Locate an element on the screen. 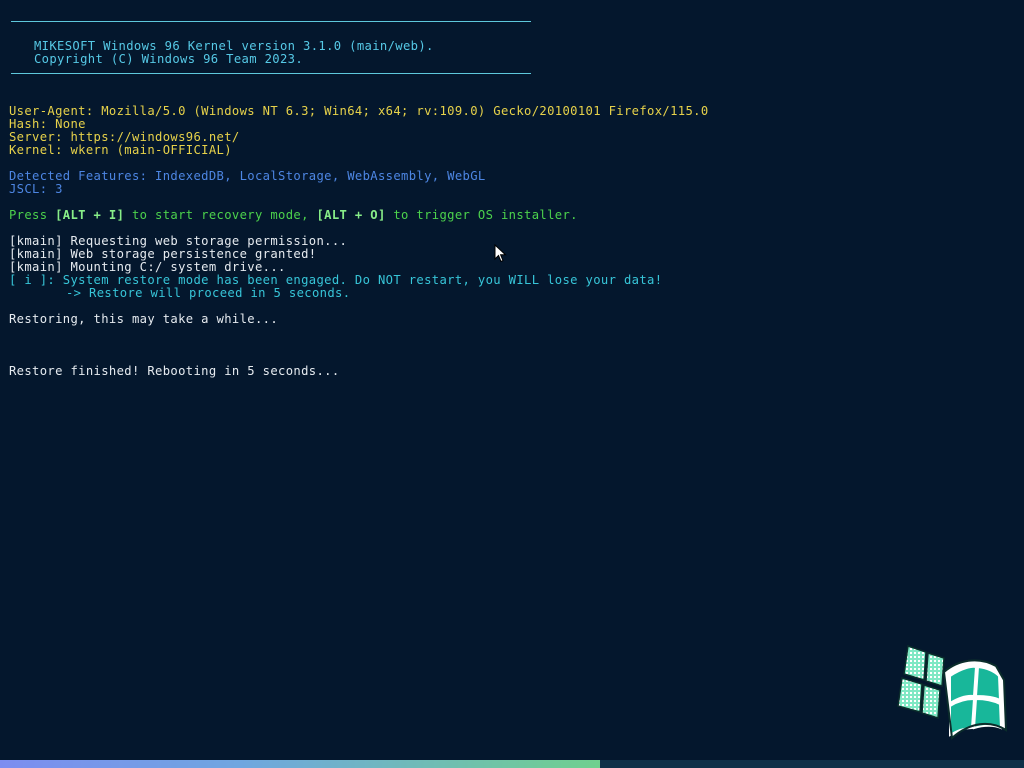  banner-rule-top is located at coordinates (509, 20).